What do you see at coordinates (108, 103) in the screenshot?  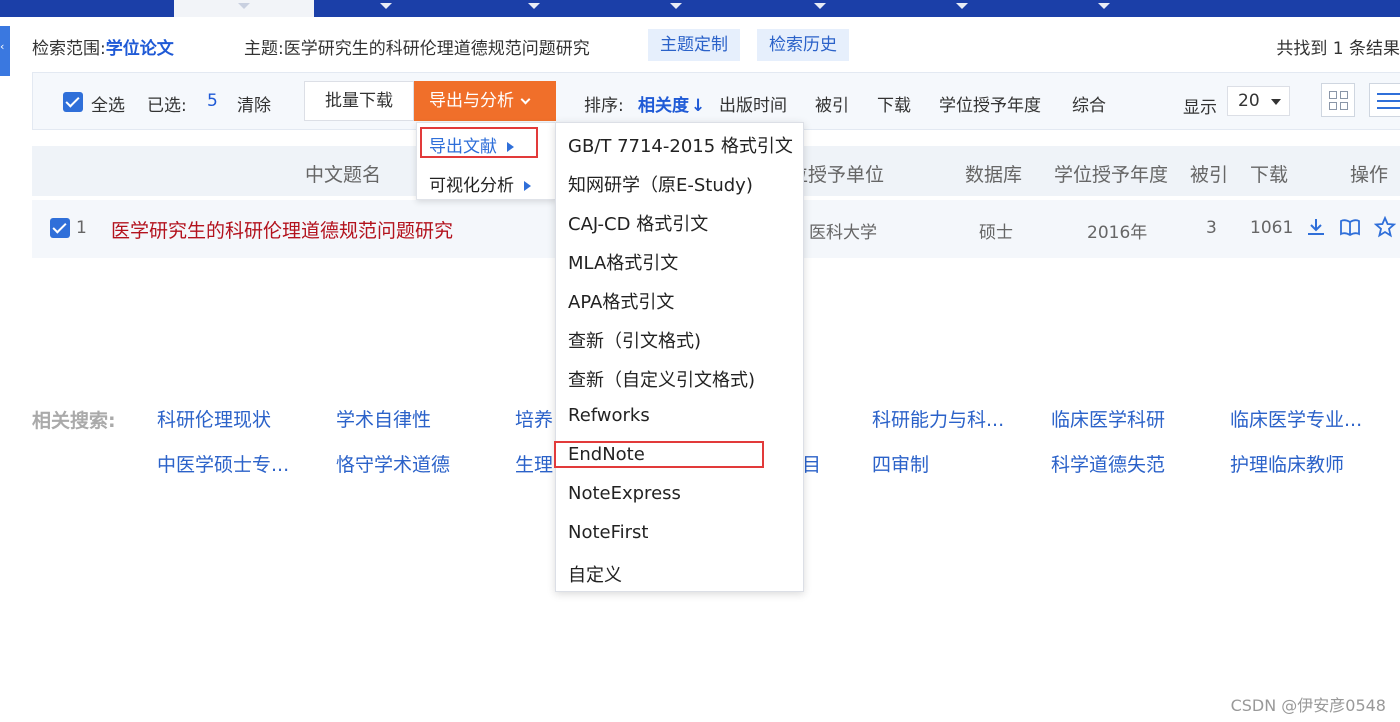 I see `select-all-label: 全选` at bounding box center [108, 103].